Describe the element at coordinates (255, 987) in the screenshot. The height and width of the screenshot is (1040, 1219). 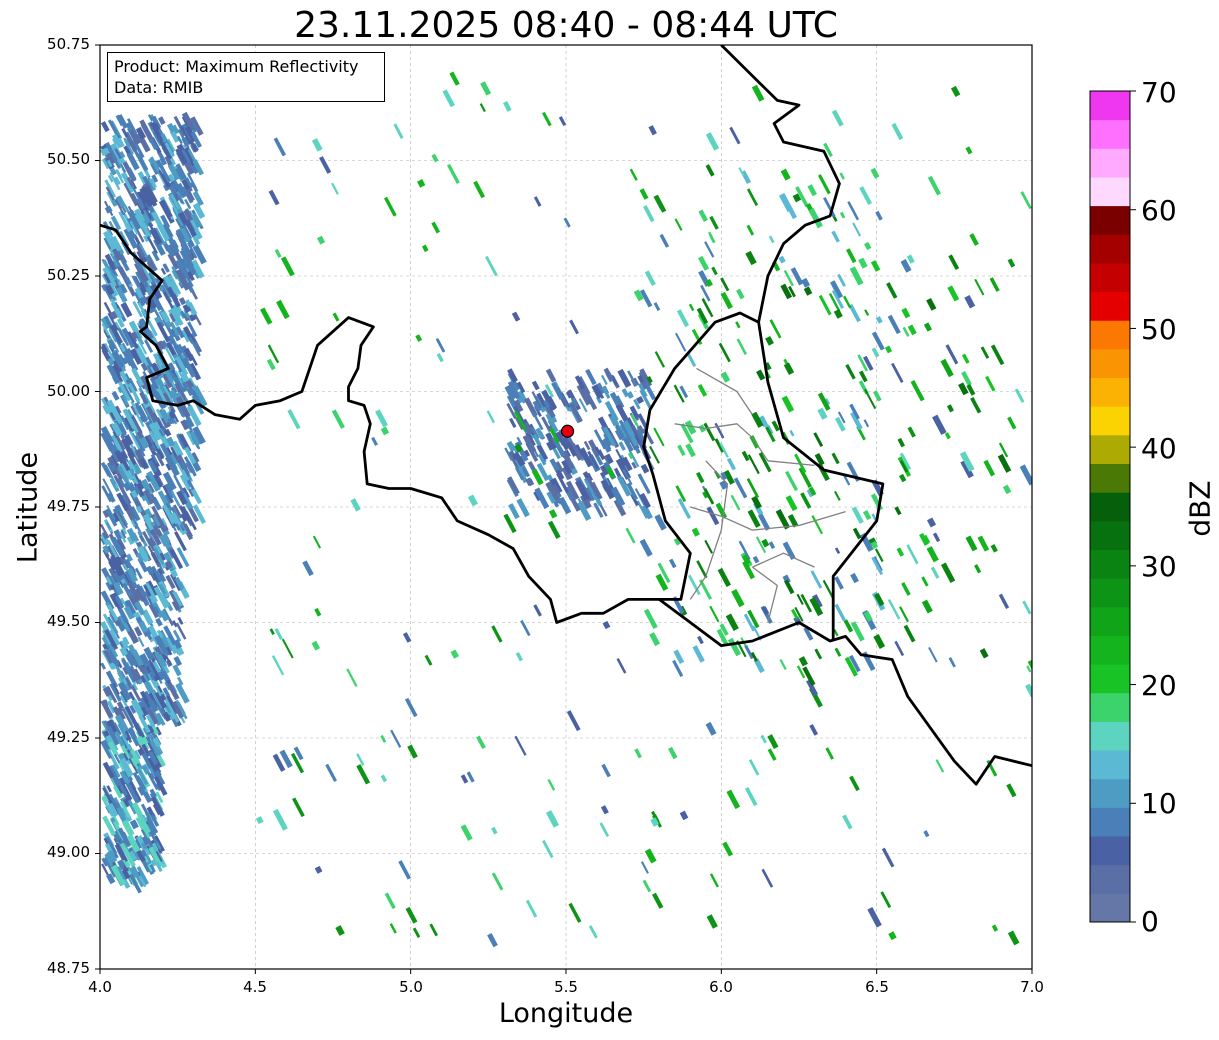
I see `x-tick-label: 4.5` at that location.